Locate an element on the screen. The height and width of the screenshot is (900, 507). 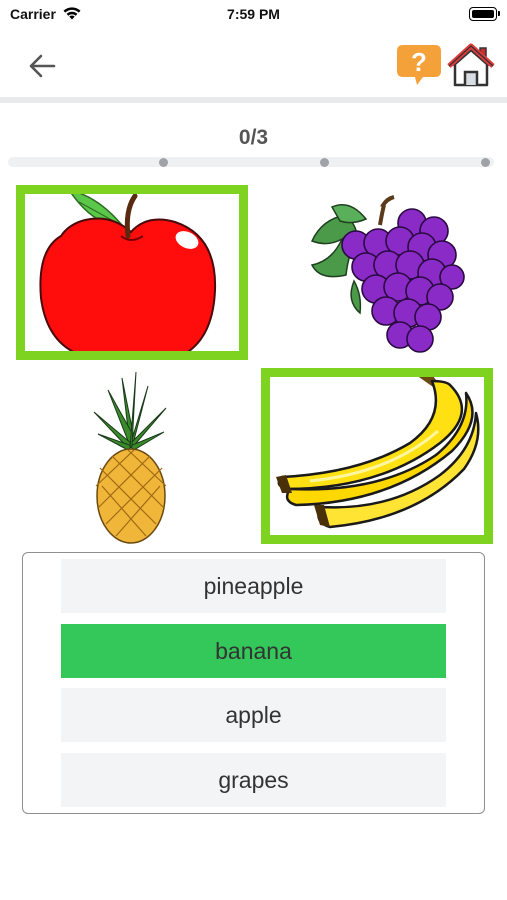
tile-grapes is located at coordinates (378, 272).